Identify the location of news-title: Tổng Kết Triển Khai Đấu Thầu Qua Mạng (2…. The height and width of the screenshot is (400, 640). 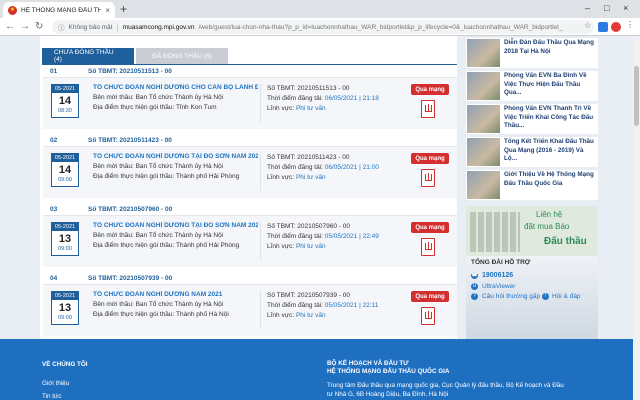
(550, 152).